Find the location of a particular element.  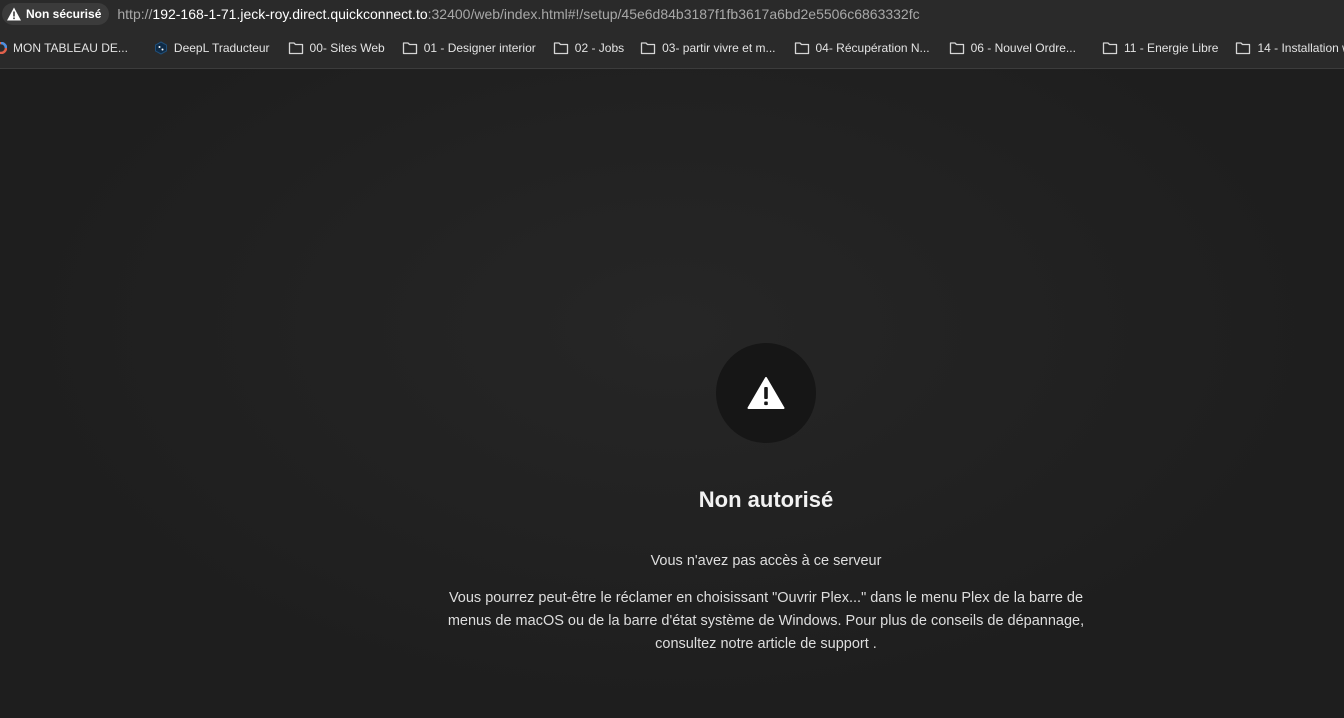

warning-badge is located at coordinates (766, 393).